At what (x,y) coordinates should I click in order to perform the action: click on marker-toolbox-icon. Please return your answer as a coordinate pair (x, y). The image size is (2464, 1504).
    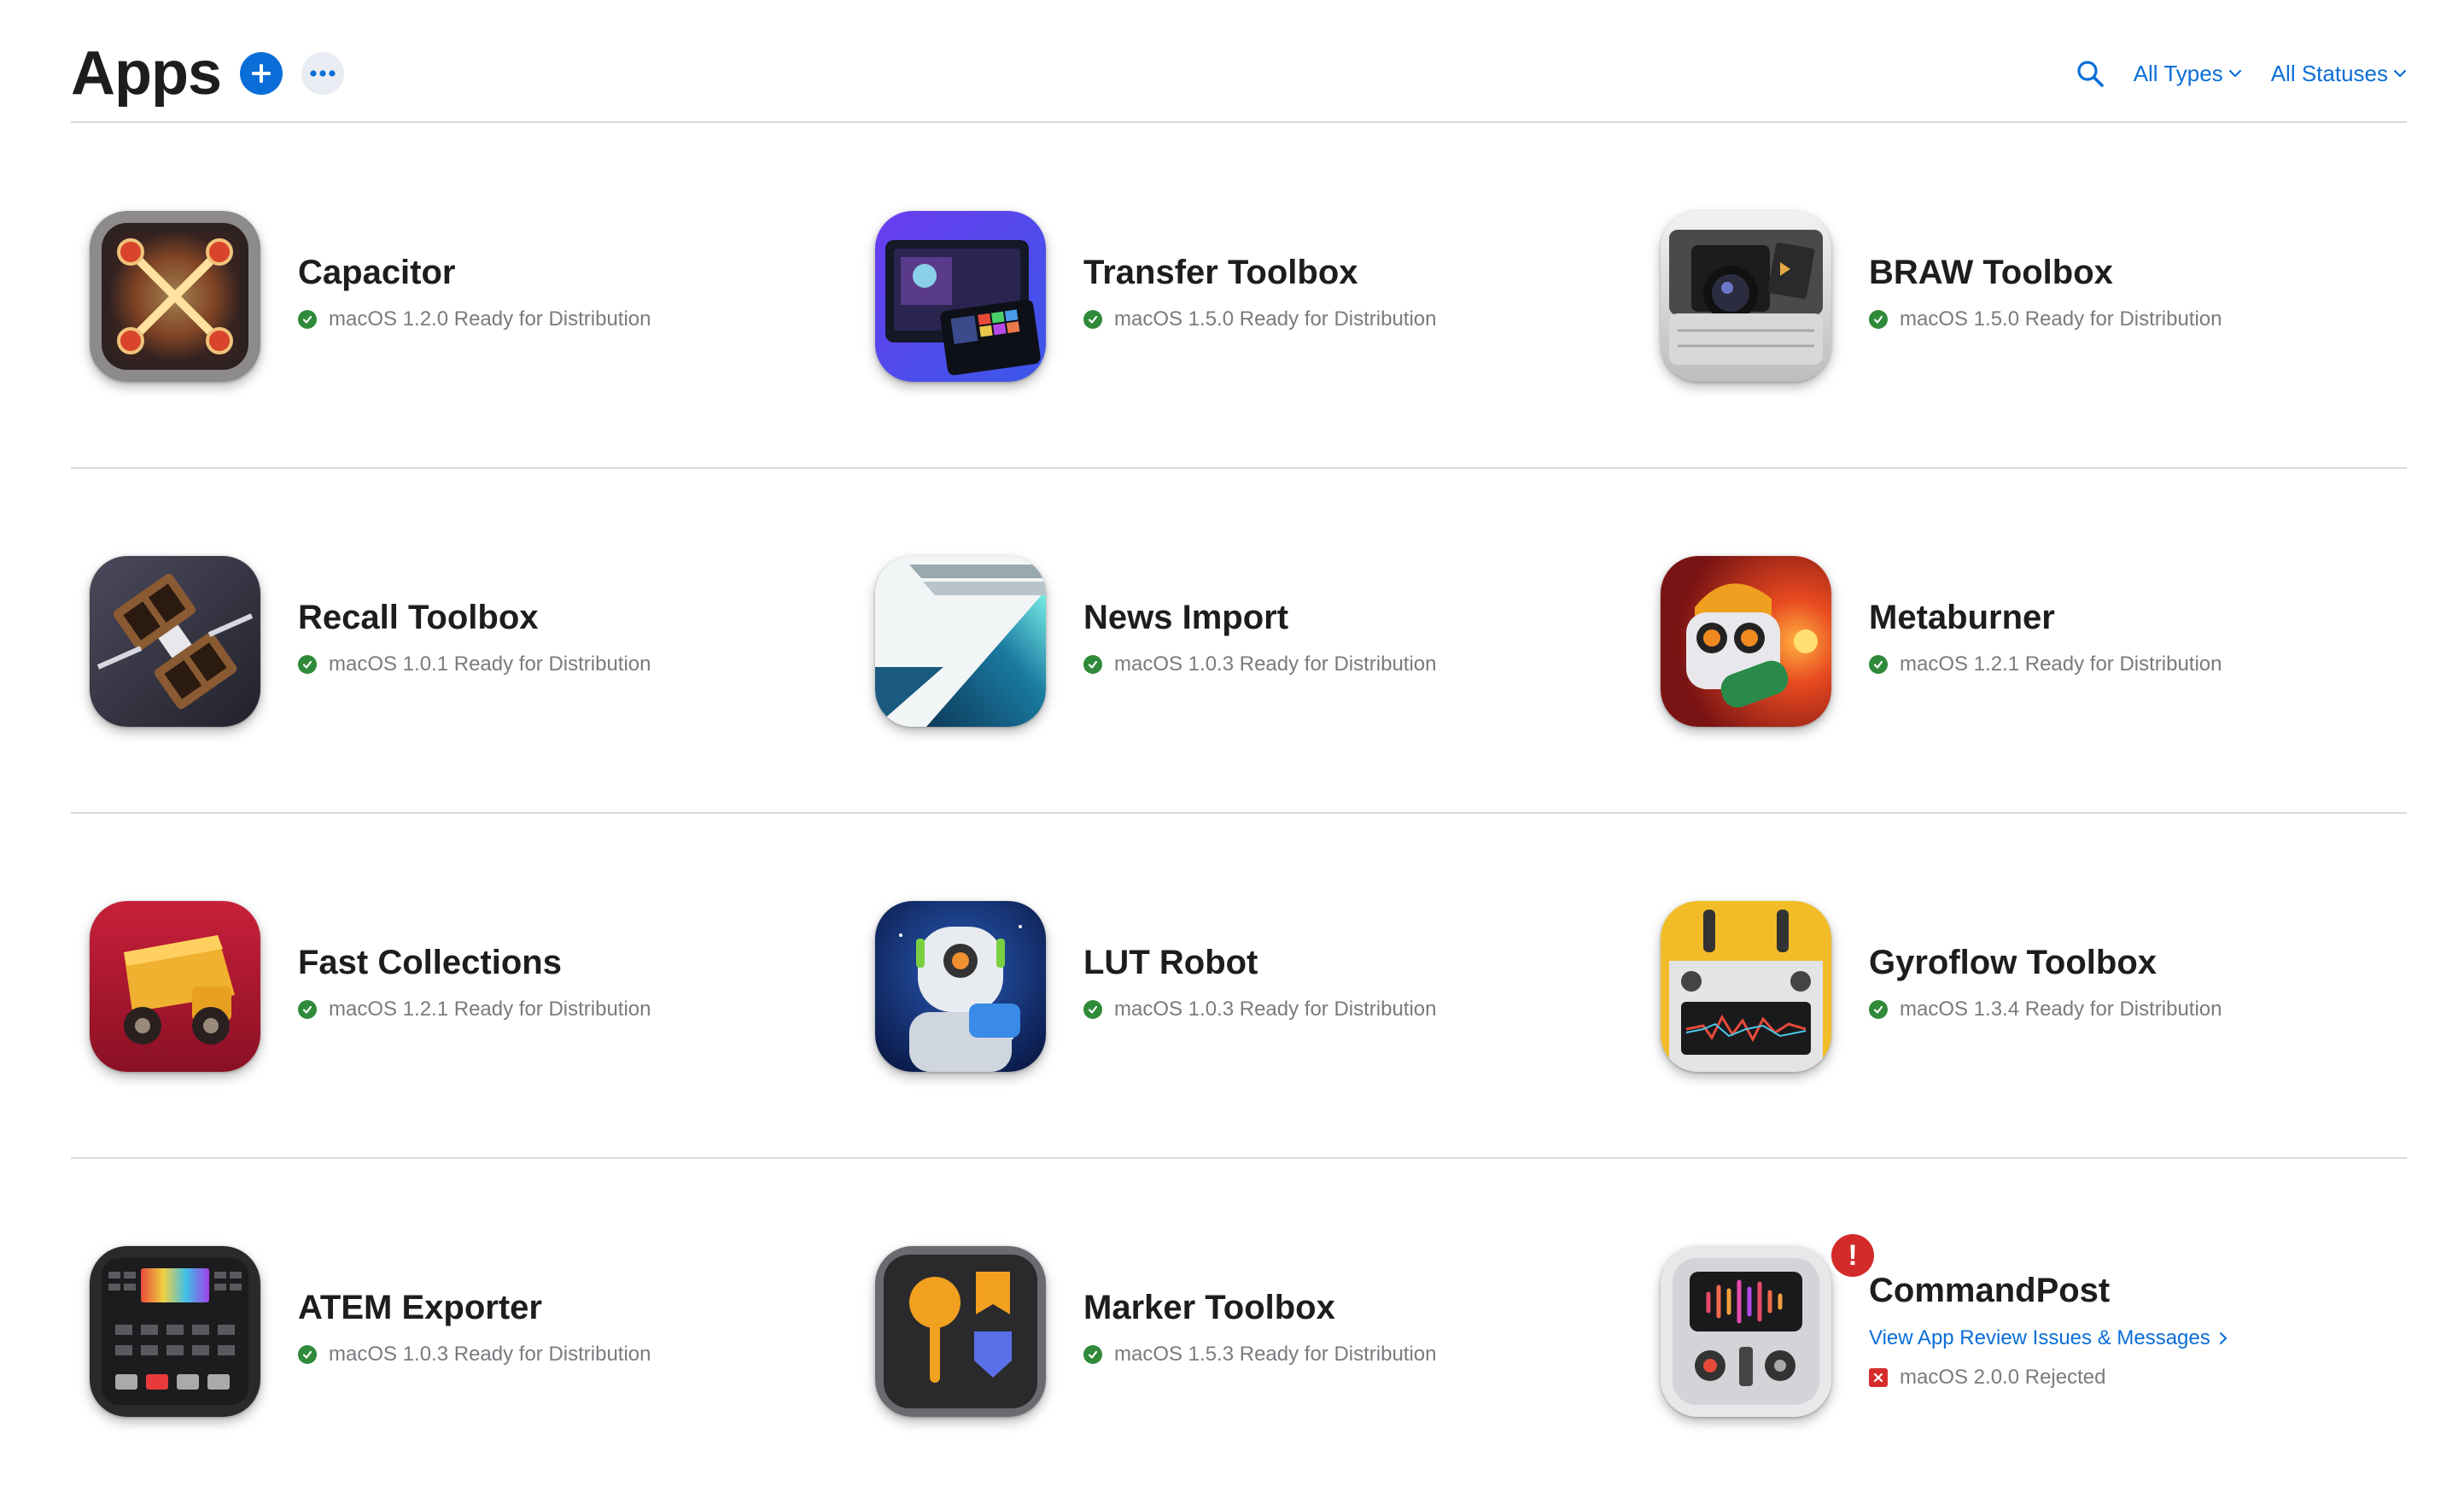
    Looking at the image, I should click on (960, 1331).